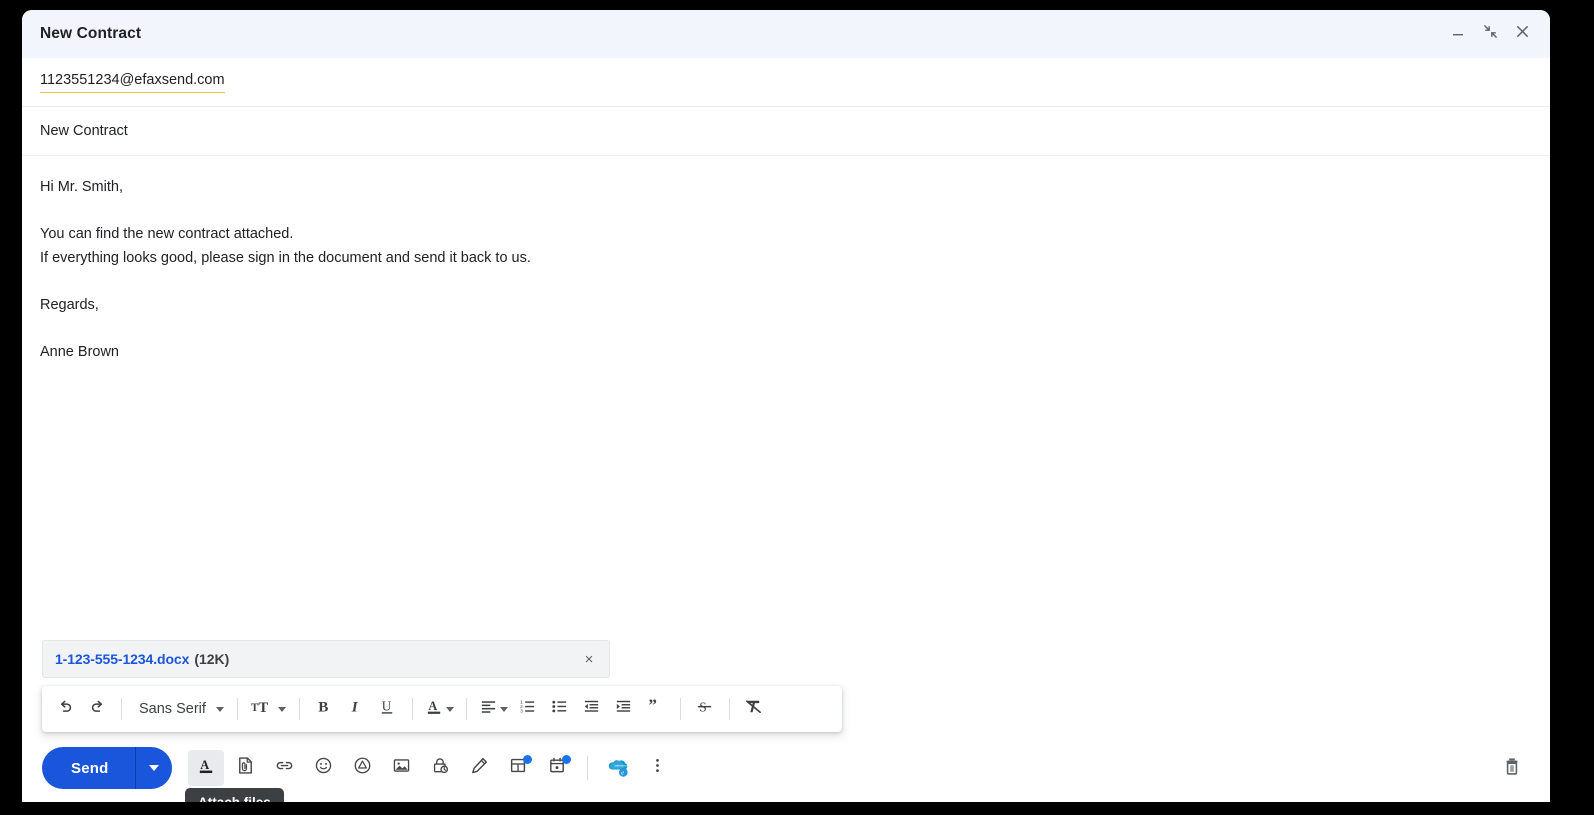 This screenshot has height=815, width=1594. Describe the element at coordinates (432, 706) in the screenshot. I see `svg-text: A` at that location.